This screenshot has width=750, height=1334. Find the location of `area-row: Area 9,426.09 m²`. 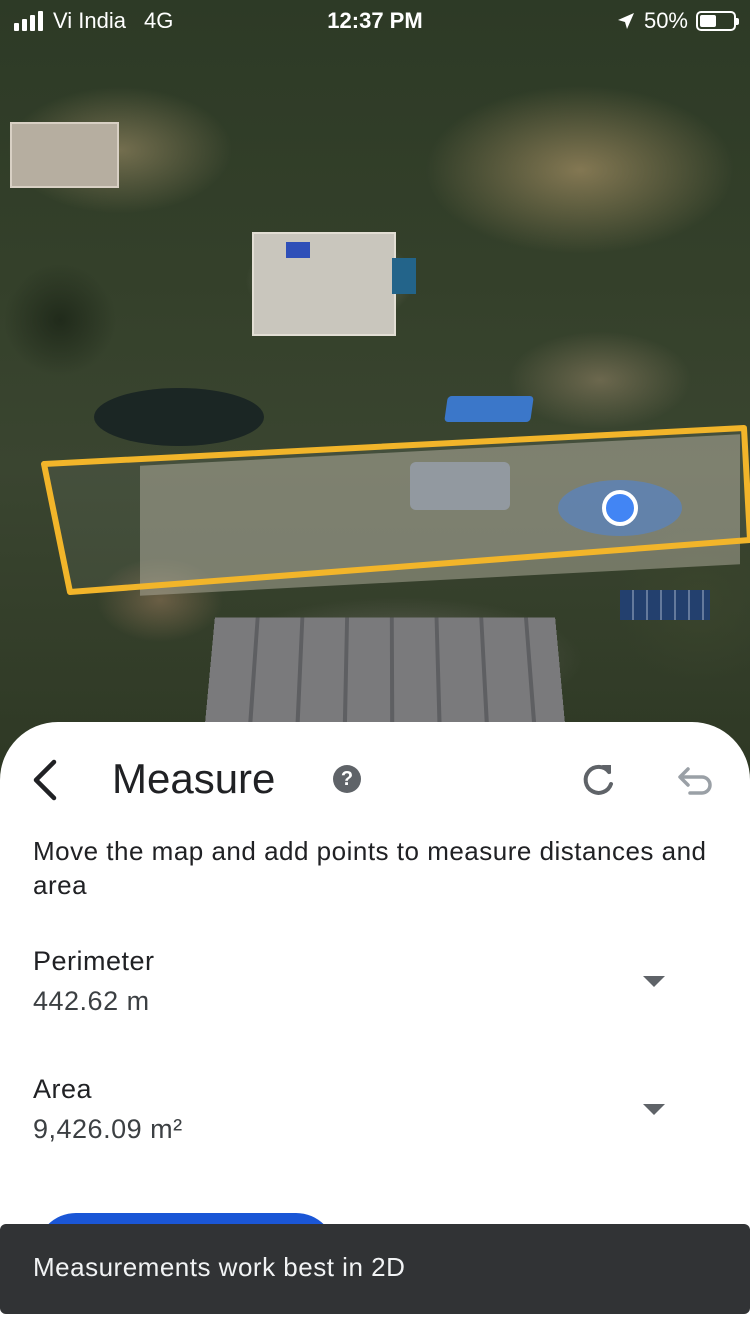

area-row: Area 9,426.09 m² is located at coordinates (375, 1124).